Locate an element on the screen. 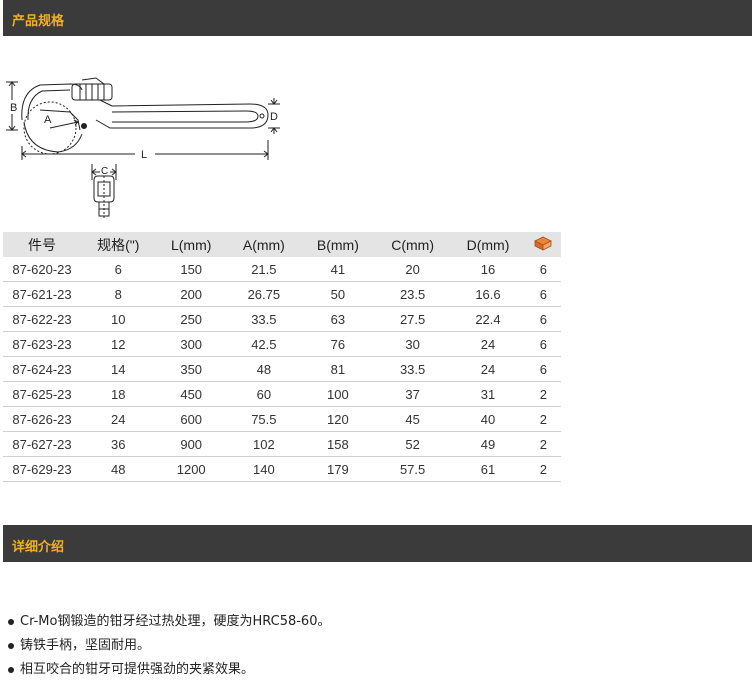 The image size is (752, 693). table-cell: 900 is located at coordinates (191, 444).